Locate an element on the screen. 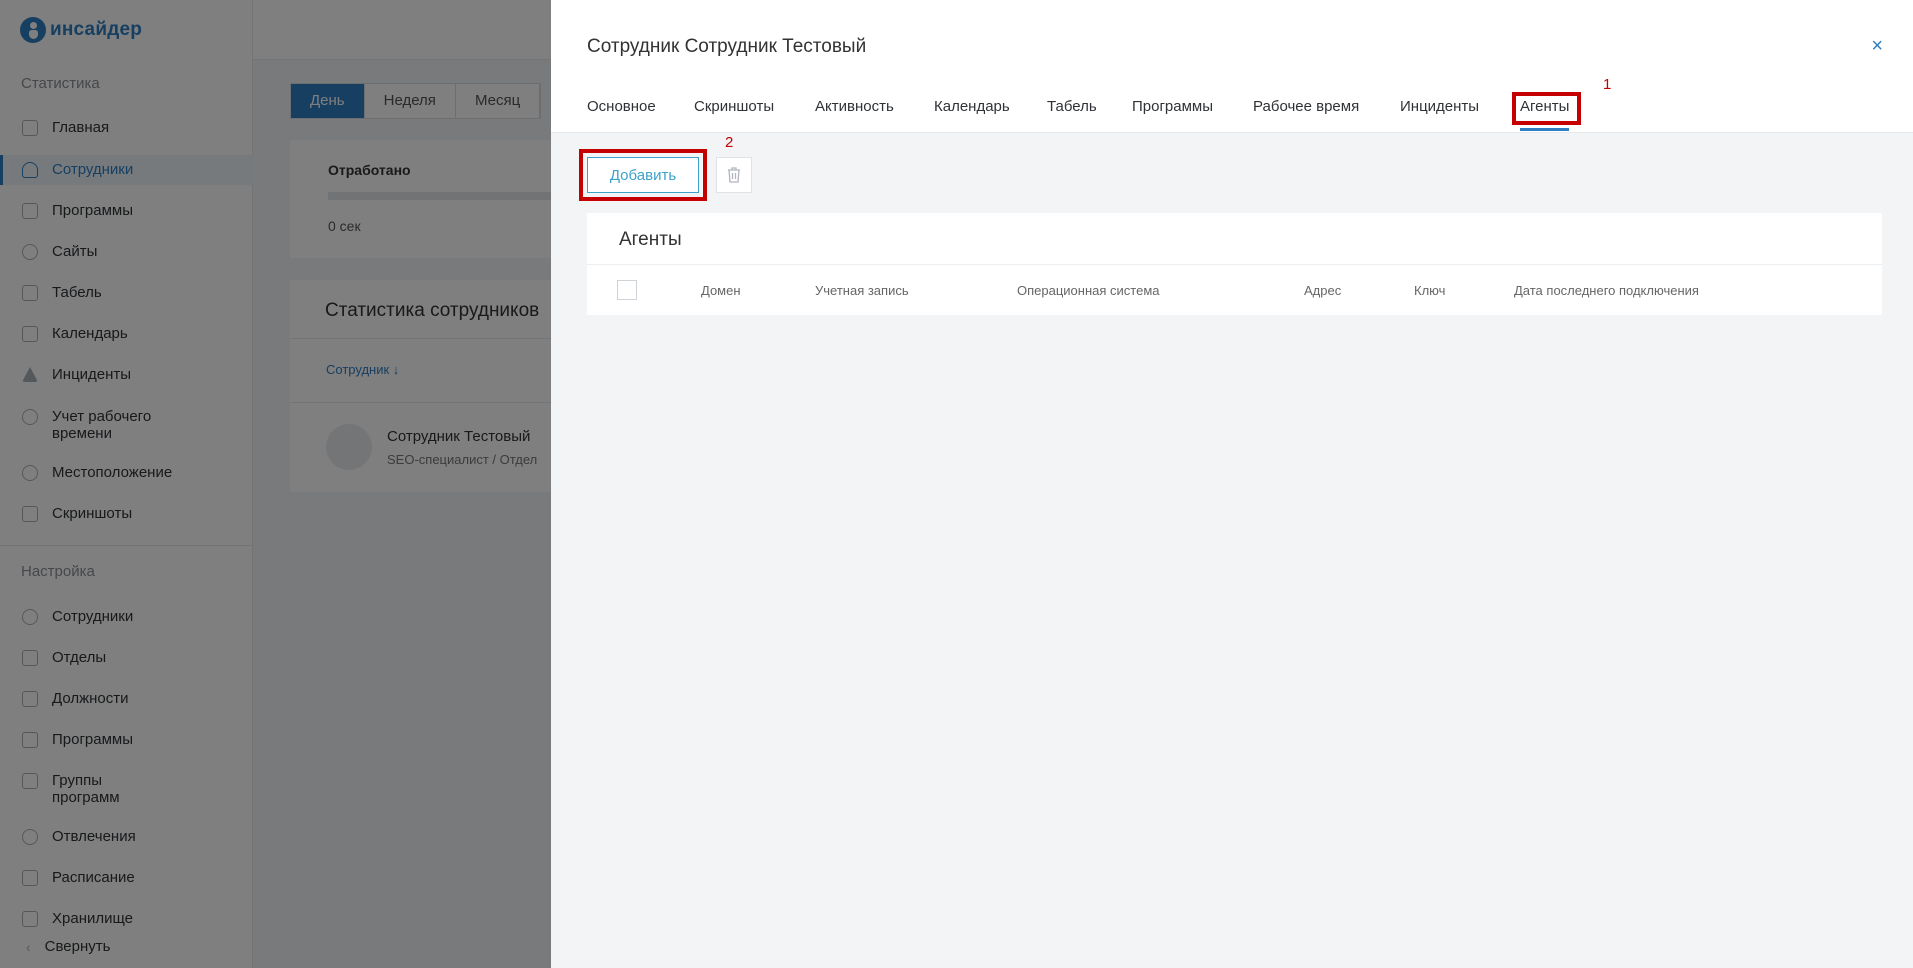 The height and width of the screenshot is (968, 1913). tab-timesheet: Табель is located at coordinates (1072, 106).